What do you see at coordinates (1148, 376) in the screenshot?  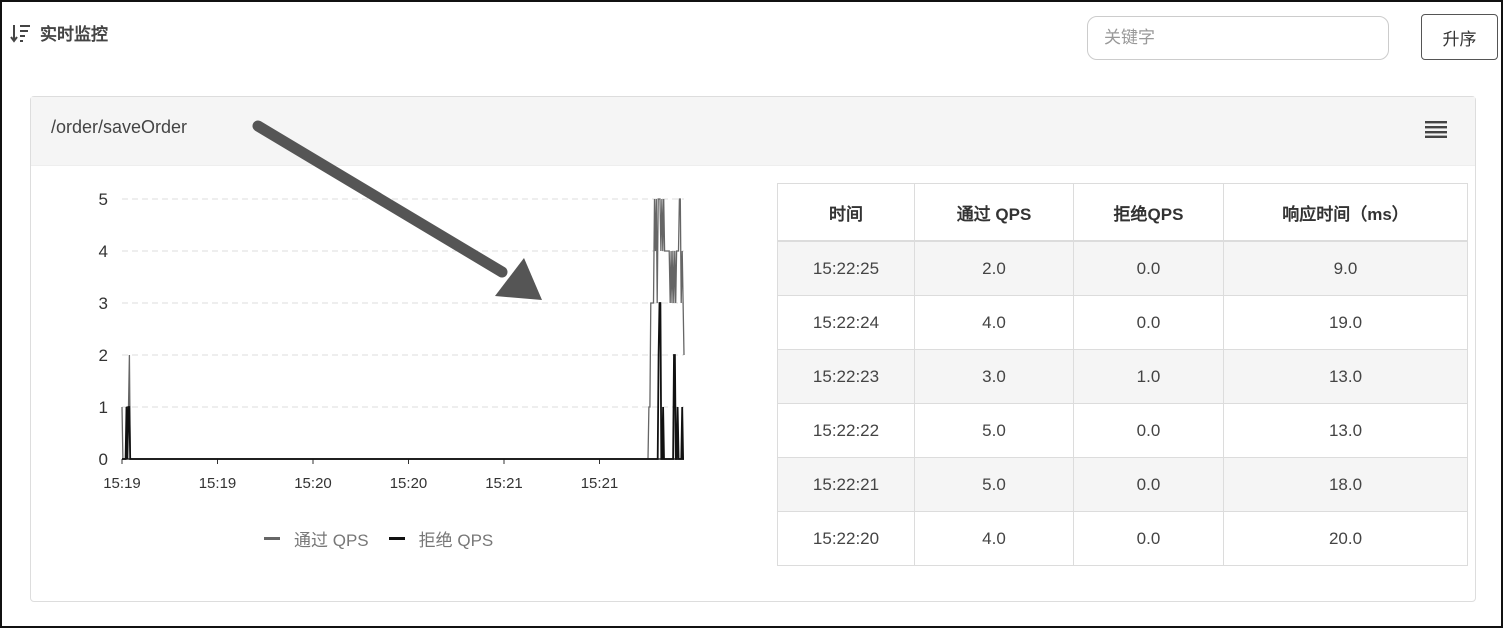 I see `table-cell-block-qps: 1.0` at bounding box center [1148, 376].